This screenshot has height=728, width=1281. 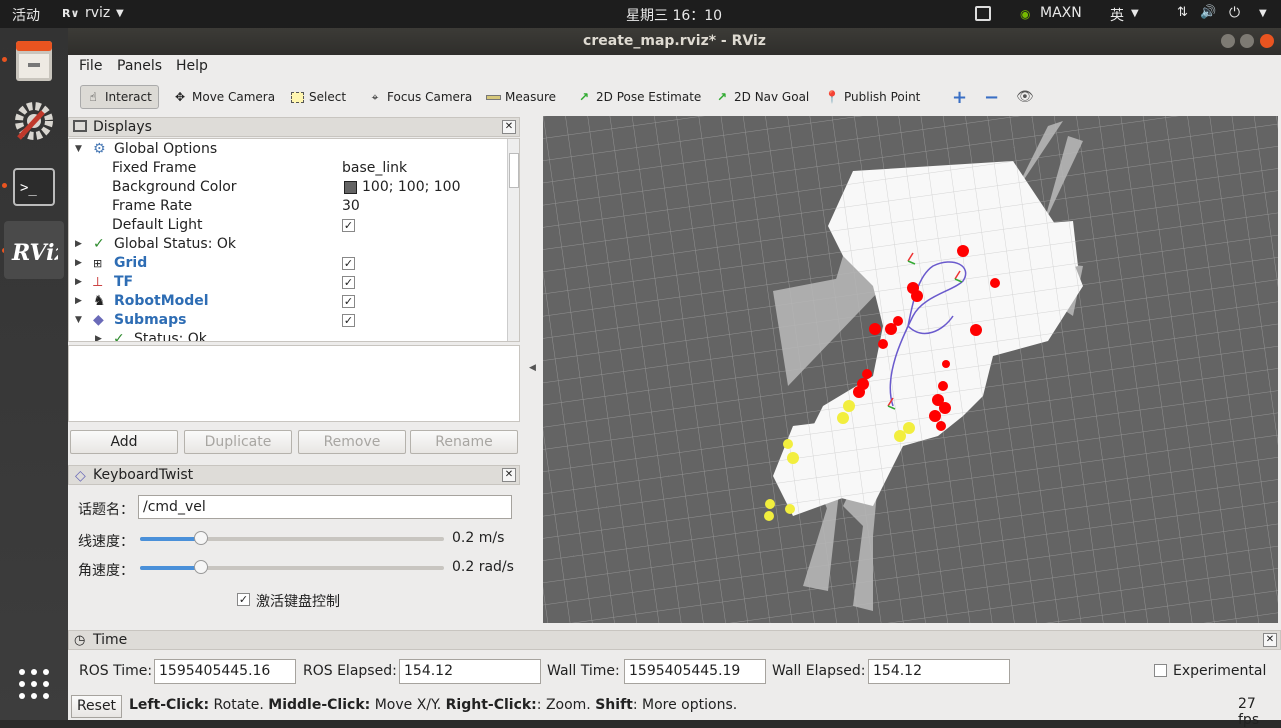 I want to click on measure-tool: Measure, so click(x=520, y=97).